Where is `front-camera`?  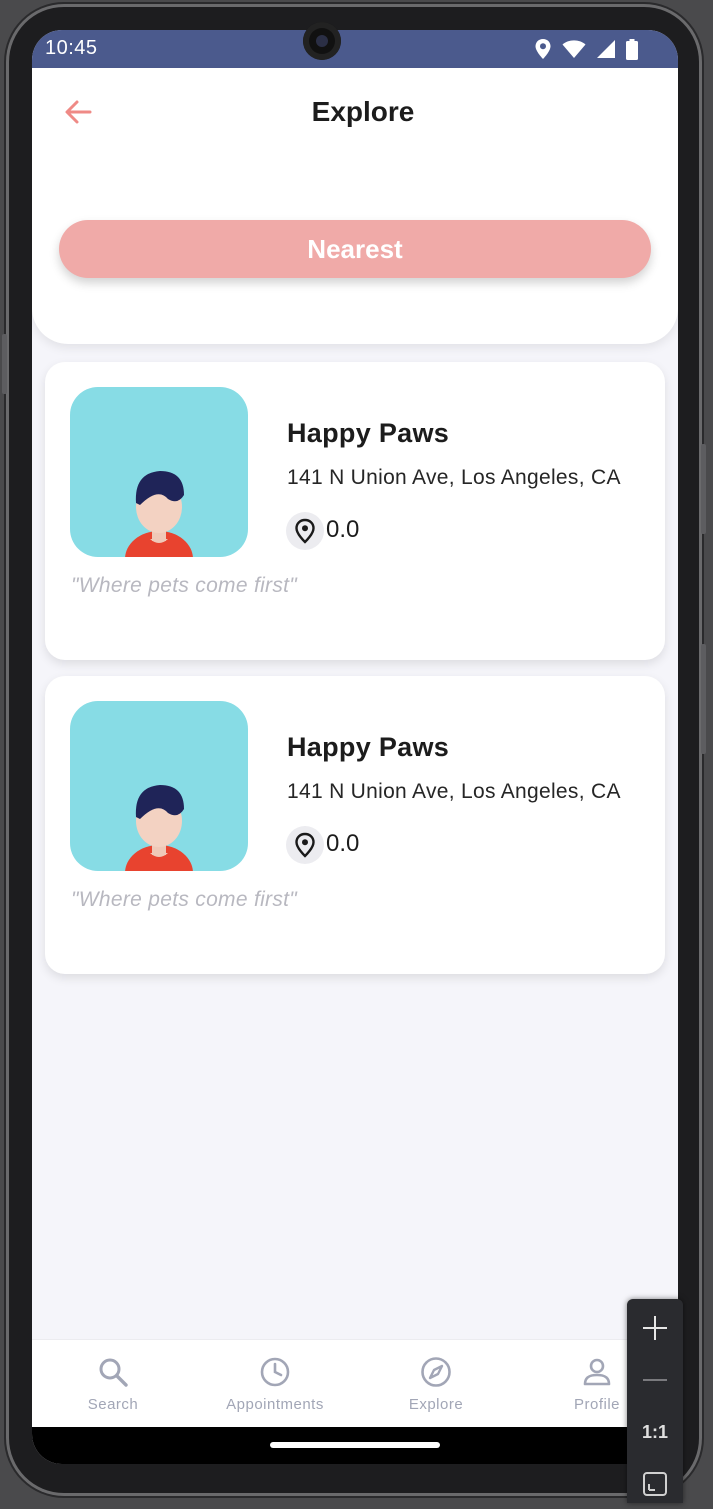
front-camera is located at coordinates (322, 41).